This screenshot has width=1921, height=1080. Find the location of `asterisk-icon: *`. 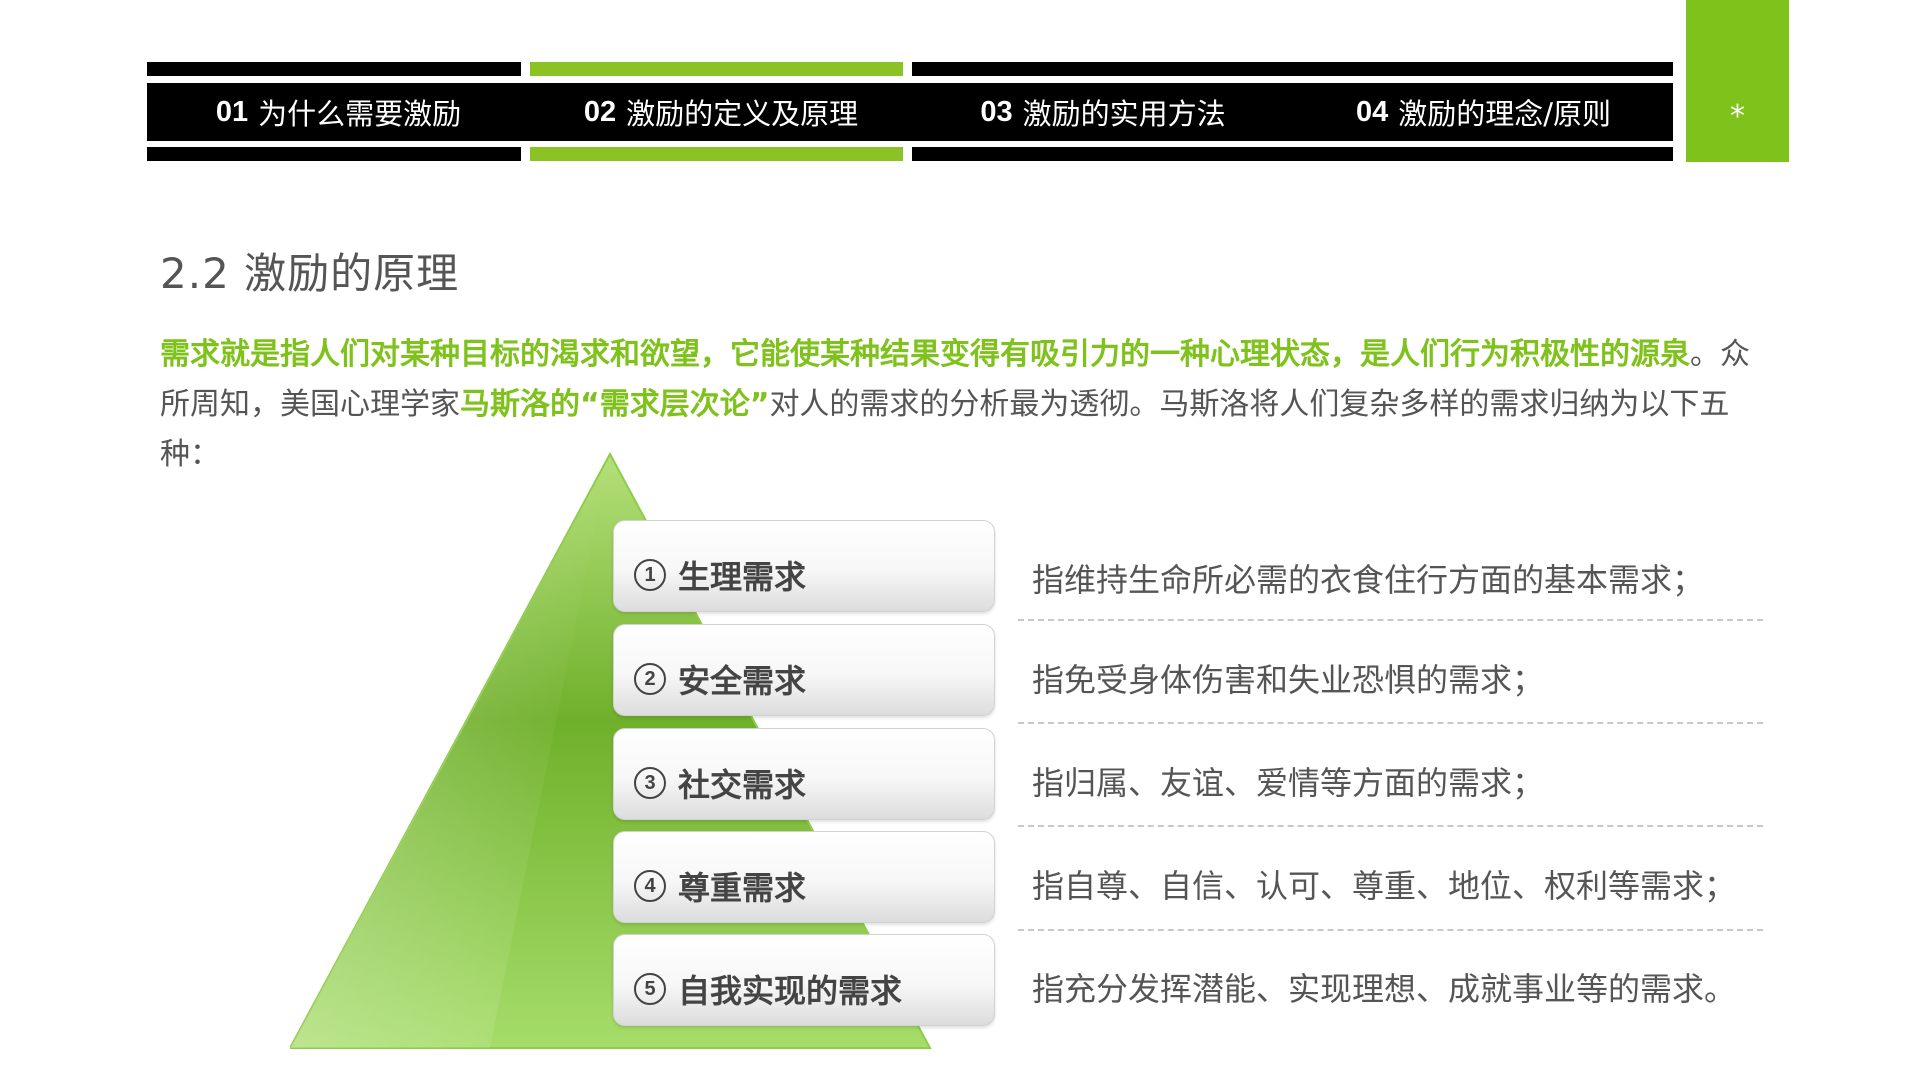

asterisk-icon: * is located at coordinates (1737, 116).